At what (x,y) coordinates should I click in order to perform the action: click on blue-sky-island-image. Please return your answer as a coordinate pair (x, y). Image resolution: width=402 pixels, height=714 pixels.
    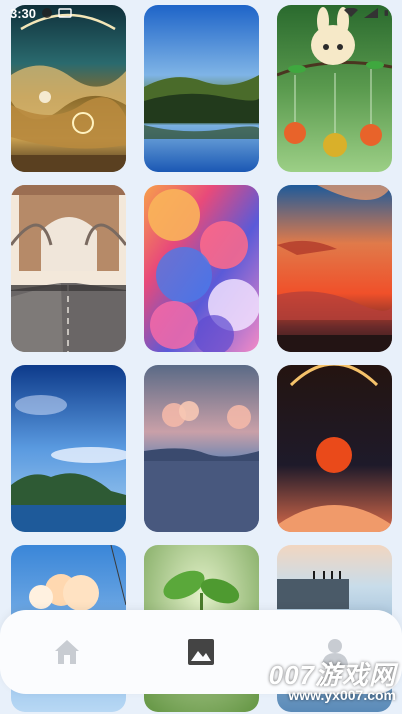
    Looking at the image, I should click on (68, 448).